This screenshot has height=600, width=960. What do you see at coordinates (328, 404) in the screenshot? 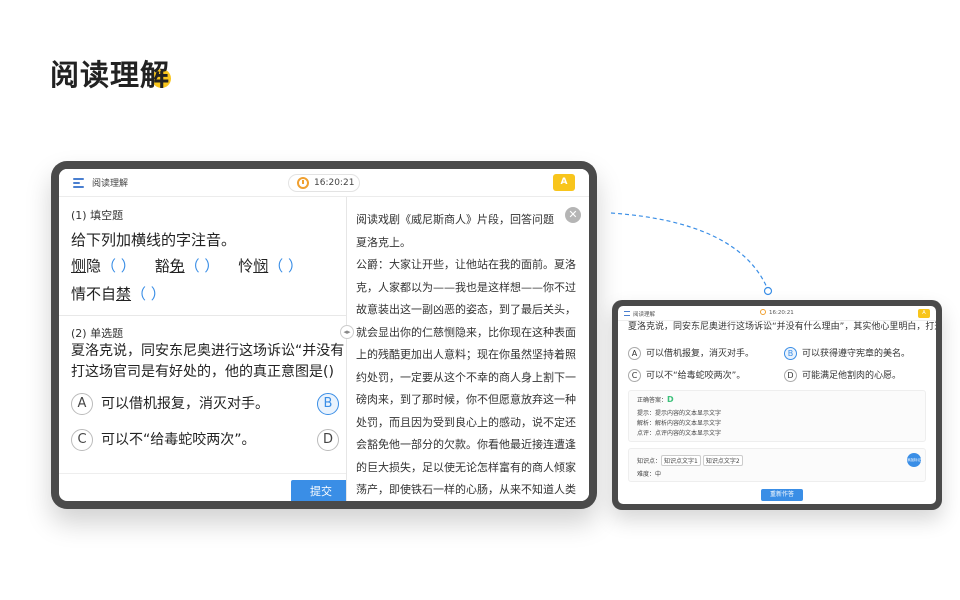
I see `option-key: B` at bounding box center [328, 404].